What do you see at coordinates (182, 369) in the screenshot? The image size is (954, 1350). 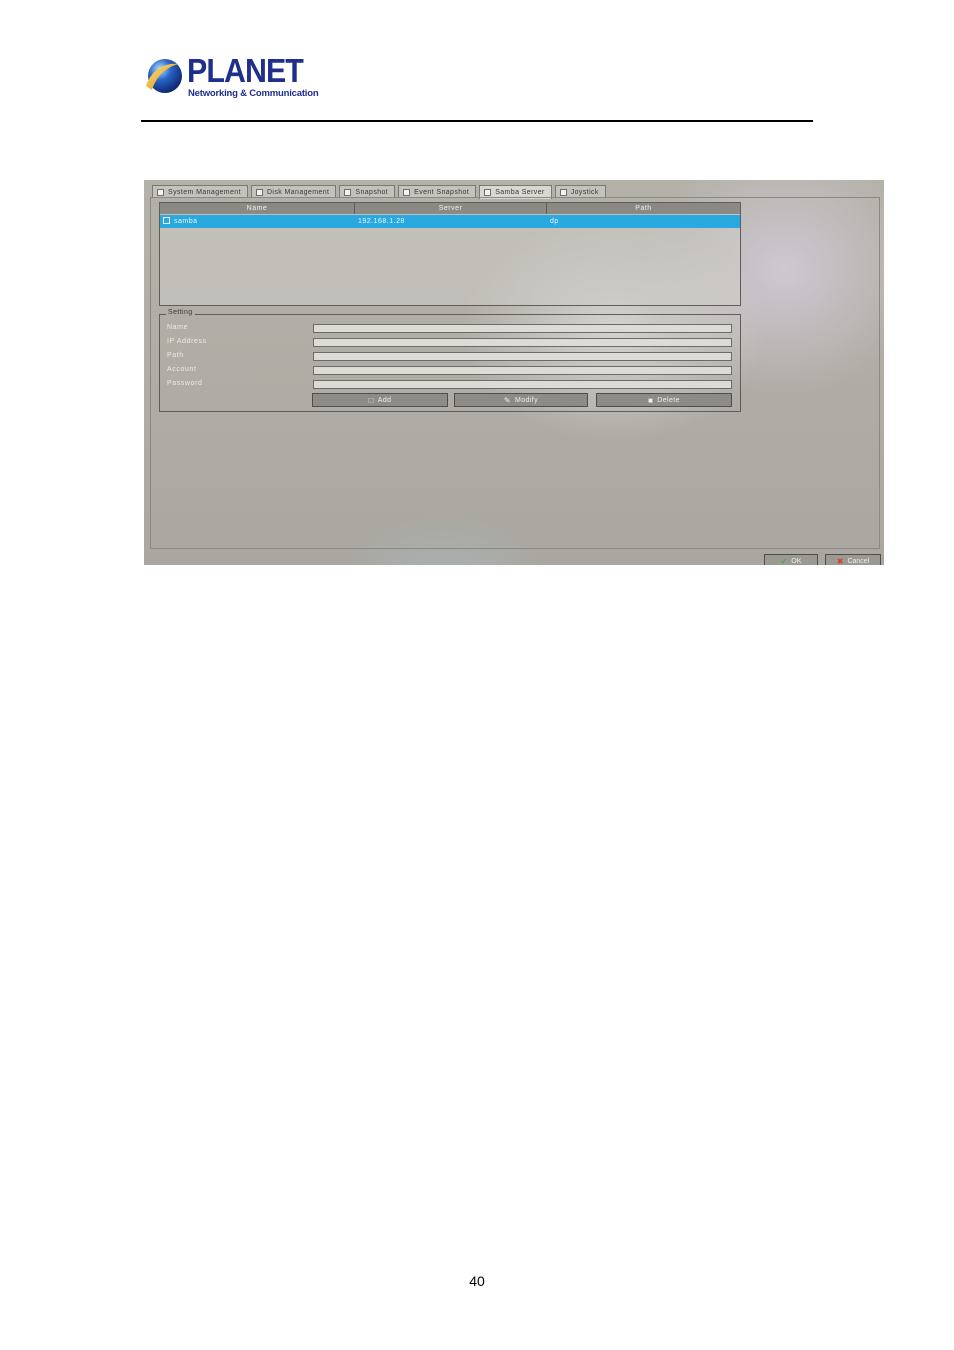 I see `account-label: Account` at bounding box center [182, 369].